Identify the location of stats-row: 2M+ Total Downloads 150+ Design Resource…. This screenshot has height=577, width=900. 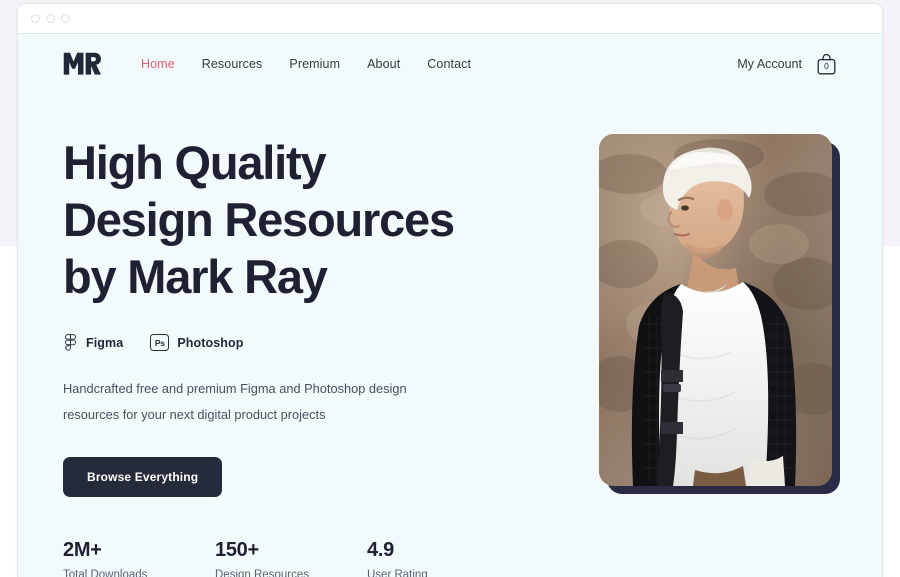
(318, 558).